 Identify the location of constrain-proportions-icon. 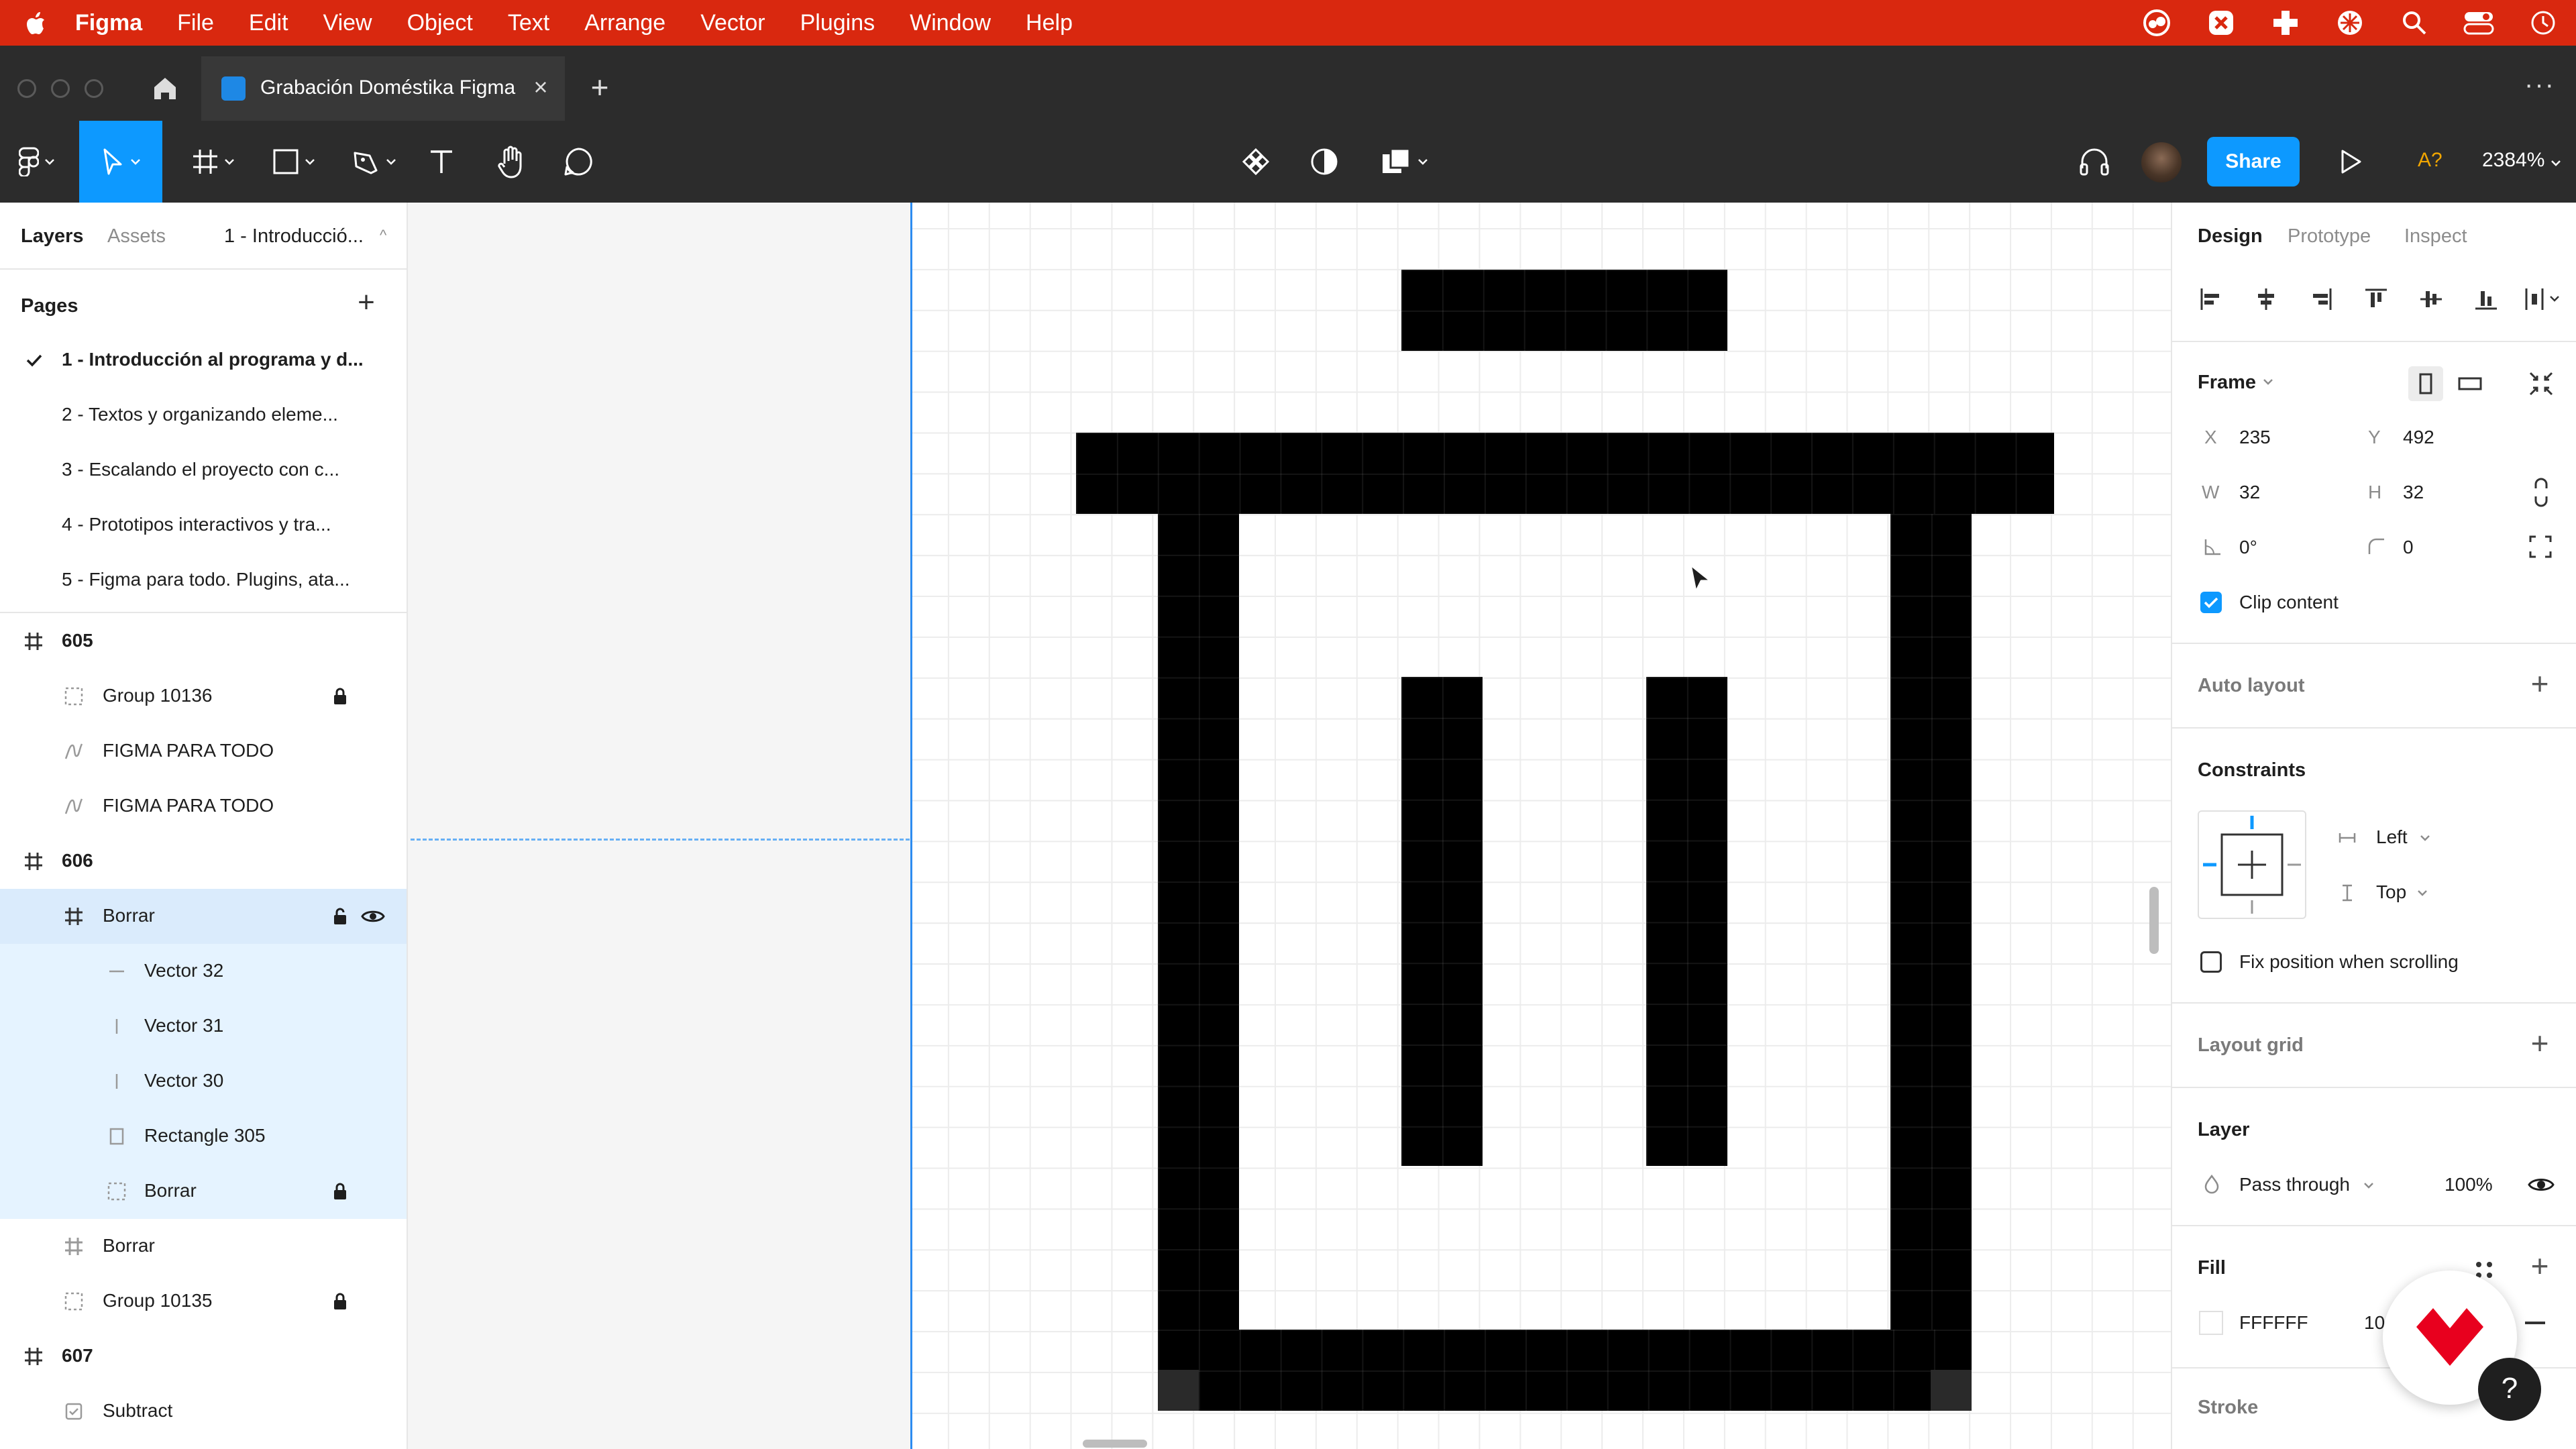
(2541, 492).